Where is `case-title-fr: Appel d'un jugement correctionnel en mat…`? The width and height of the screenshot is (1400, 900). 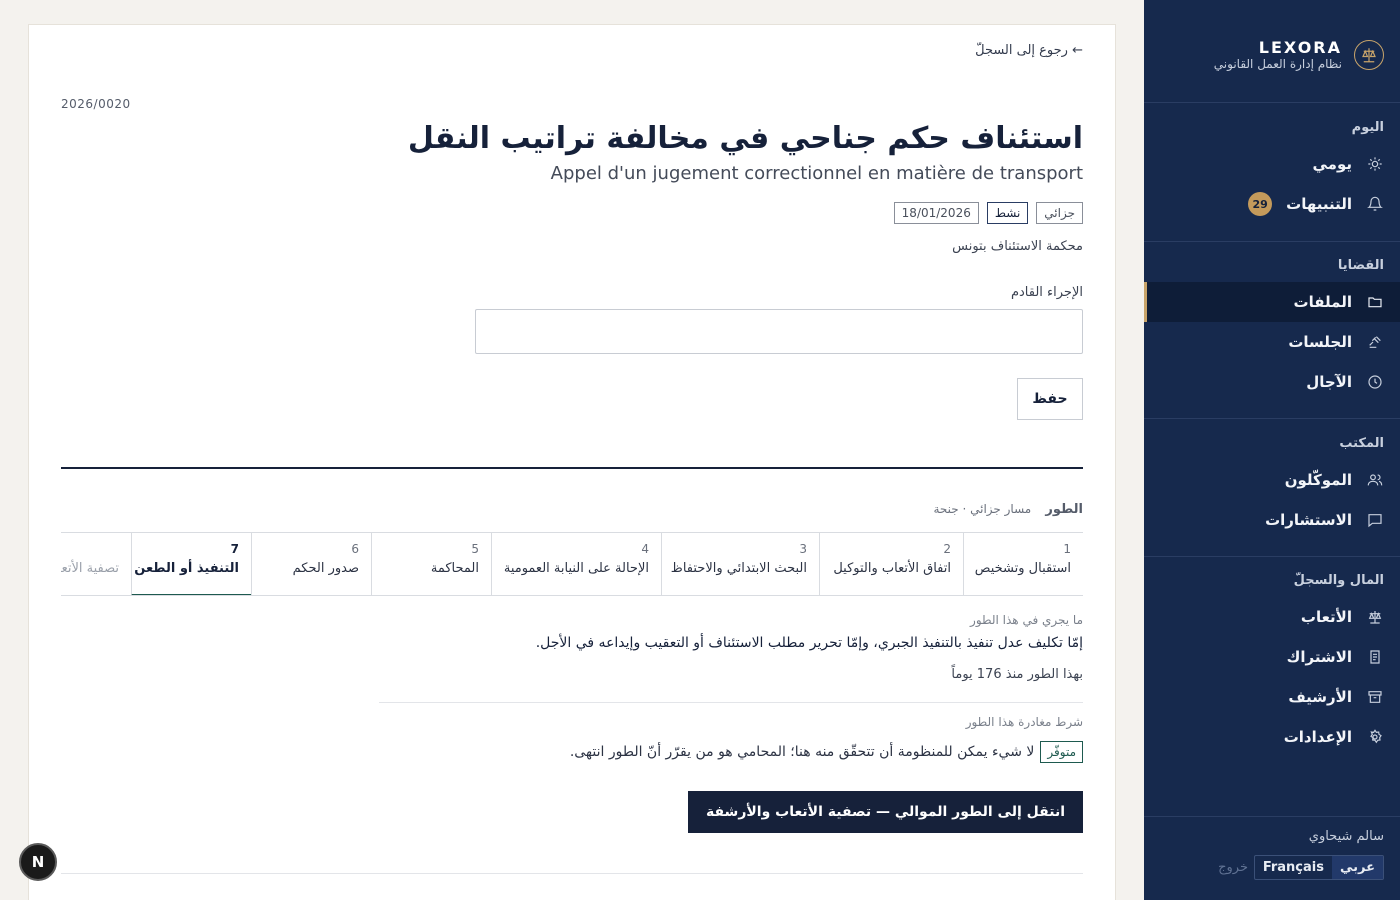
case-title-fr: Appel d'un jugement correctionnel en mat… is located at coordinates (816, 173).